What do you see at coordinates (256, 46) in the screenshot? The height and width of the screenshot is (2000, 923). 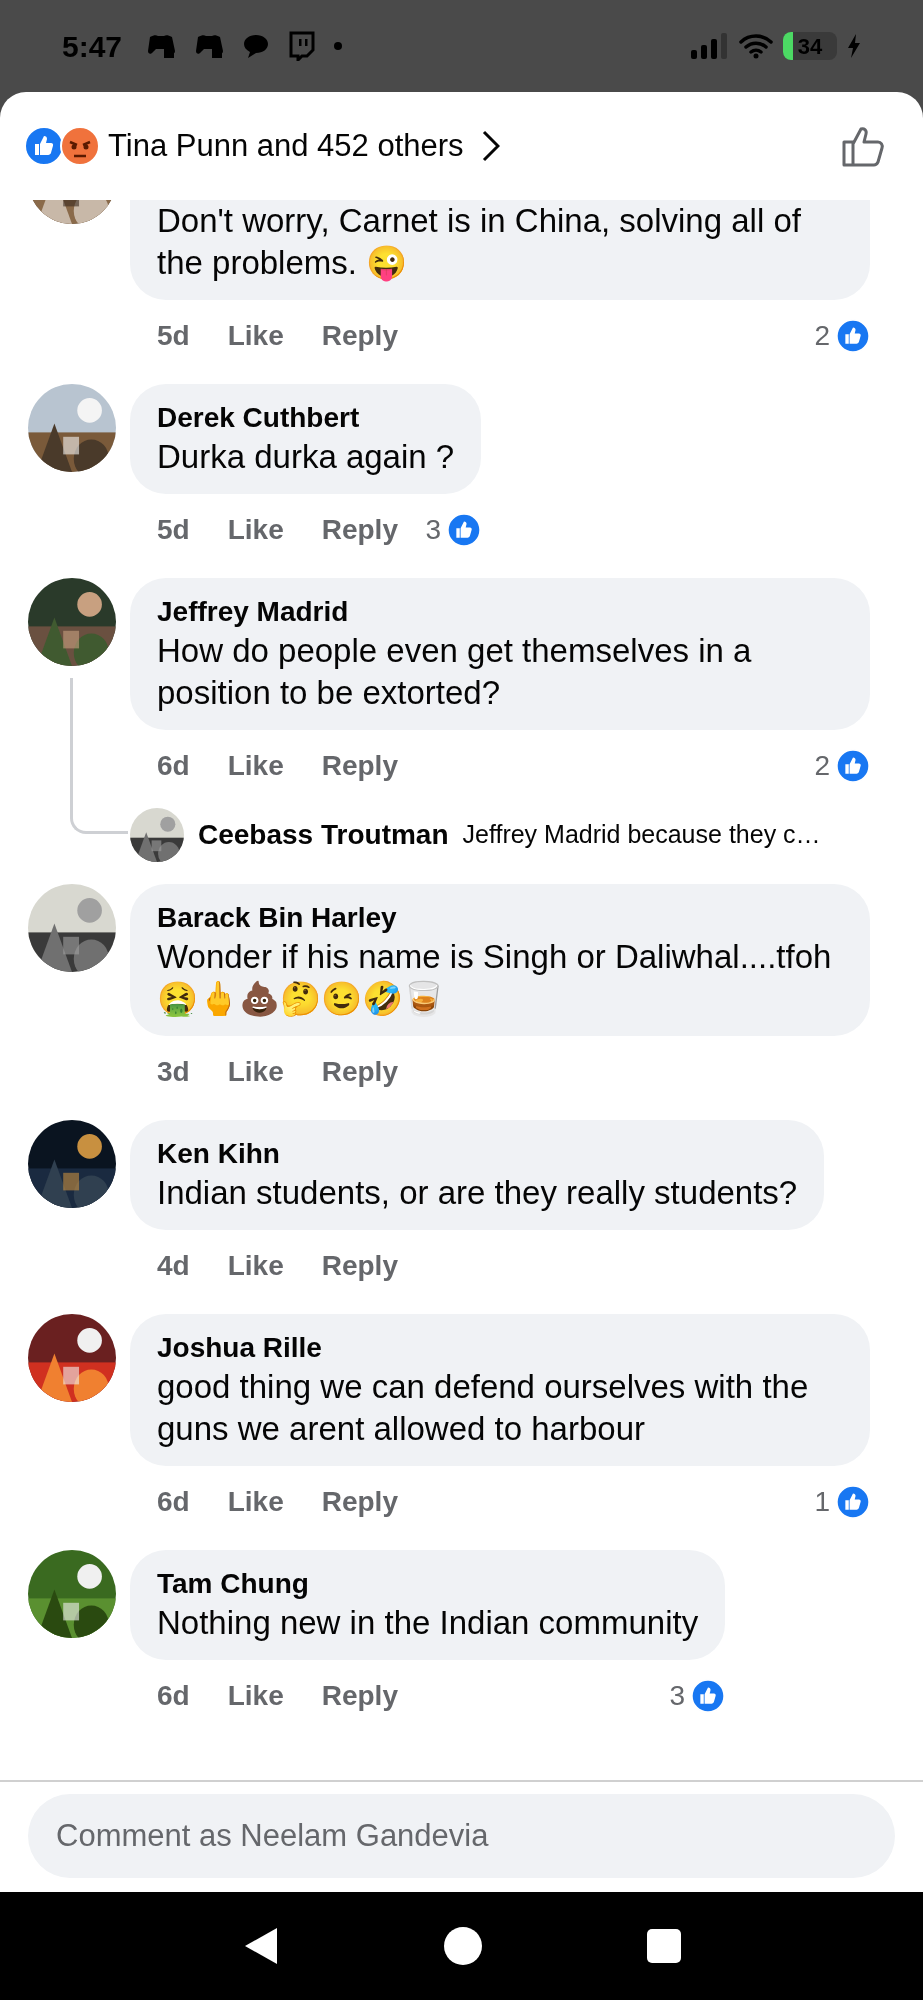 I see `chat-icon` at bounding box center [256, 46].